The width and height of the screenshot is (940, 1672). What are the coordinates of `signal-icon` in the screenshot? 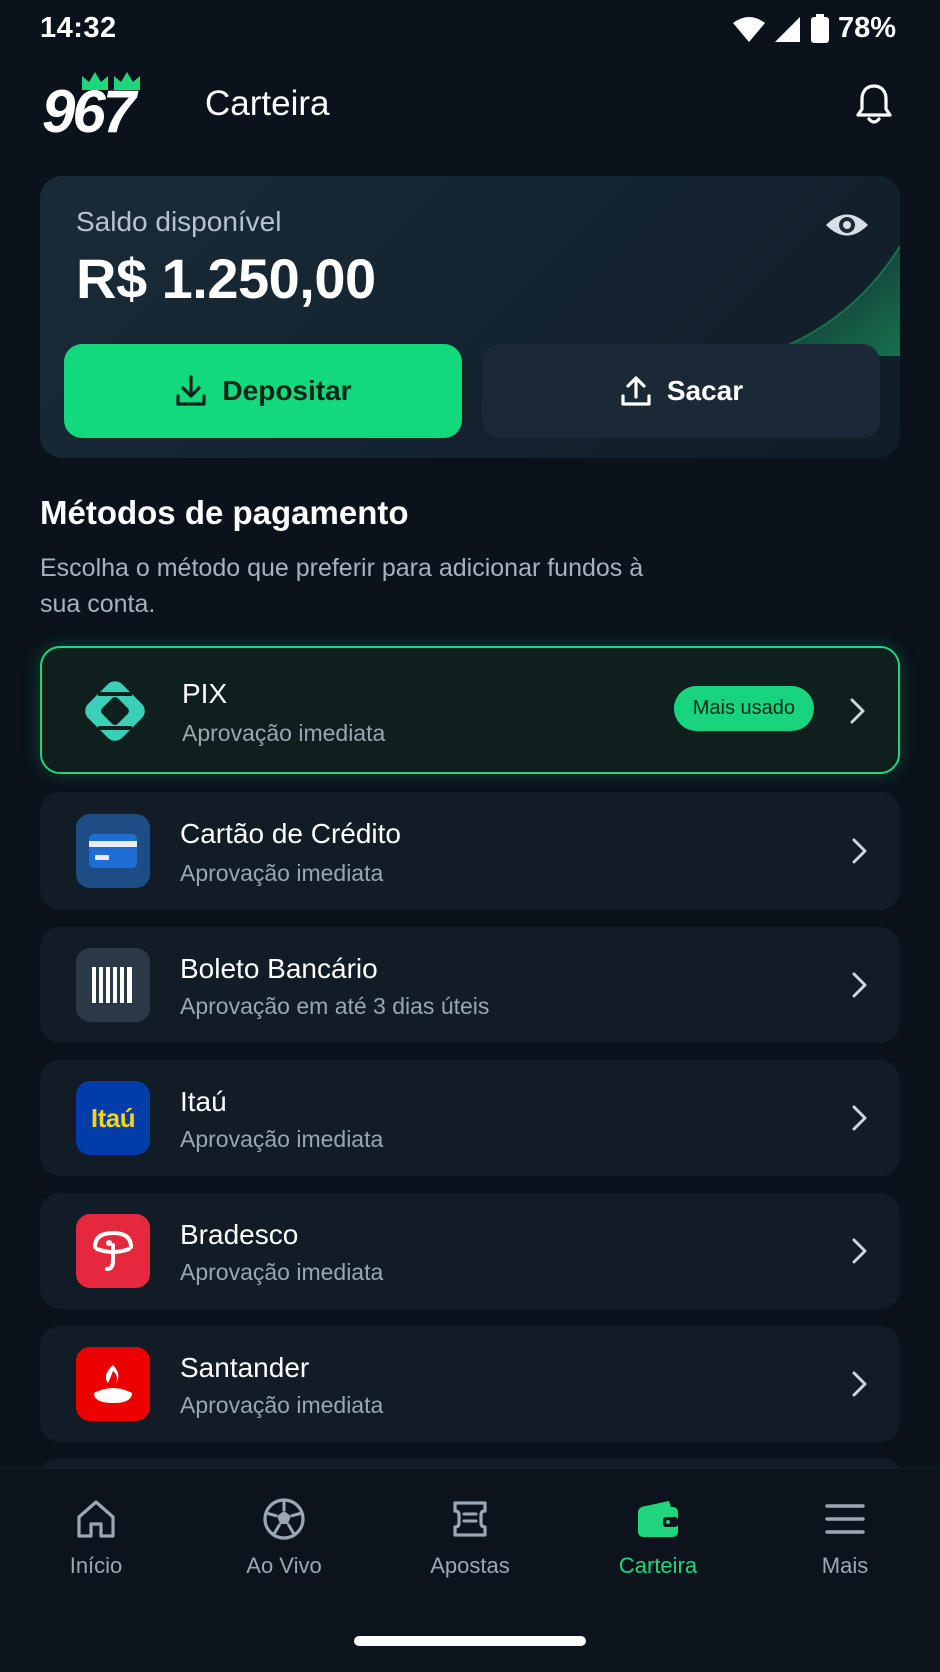 It's located at (787, 29).